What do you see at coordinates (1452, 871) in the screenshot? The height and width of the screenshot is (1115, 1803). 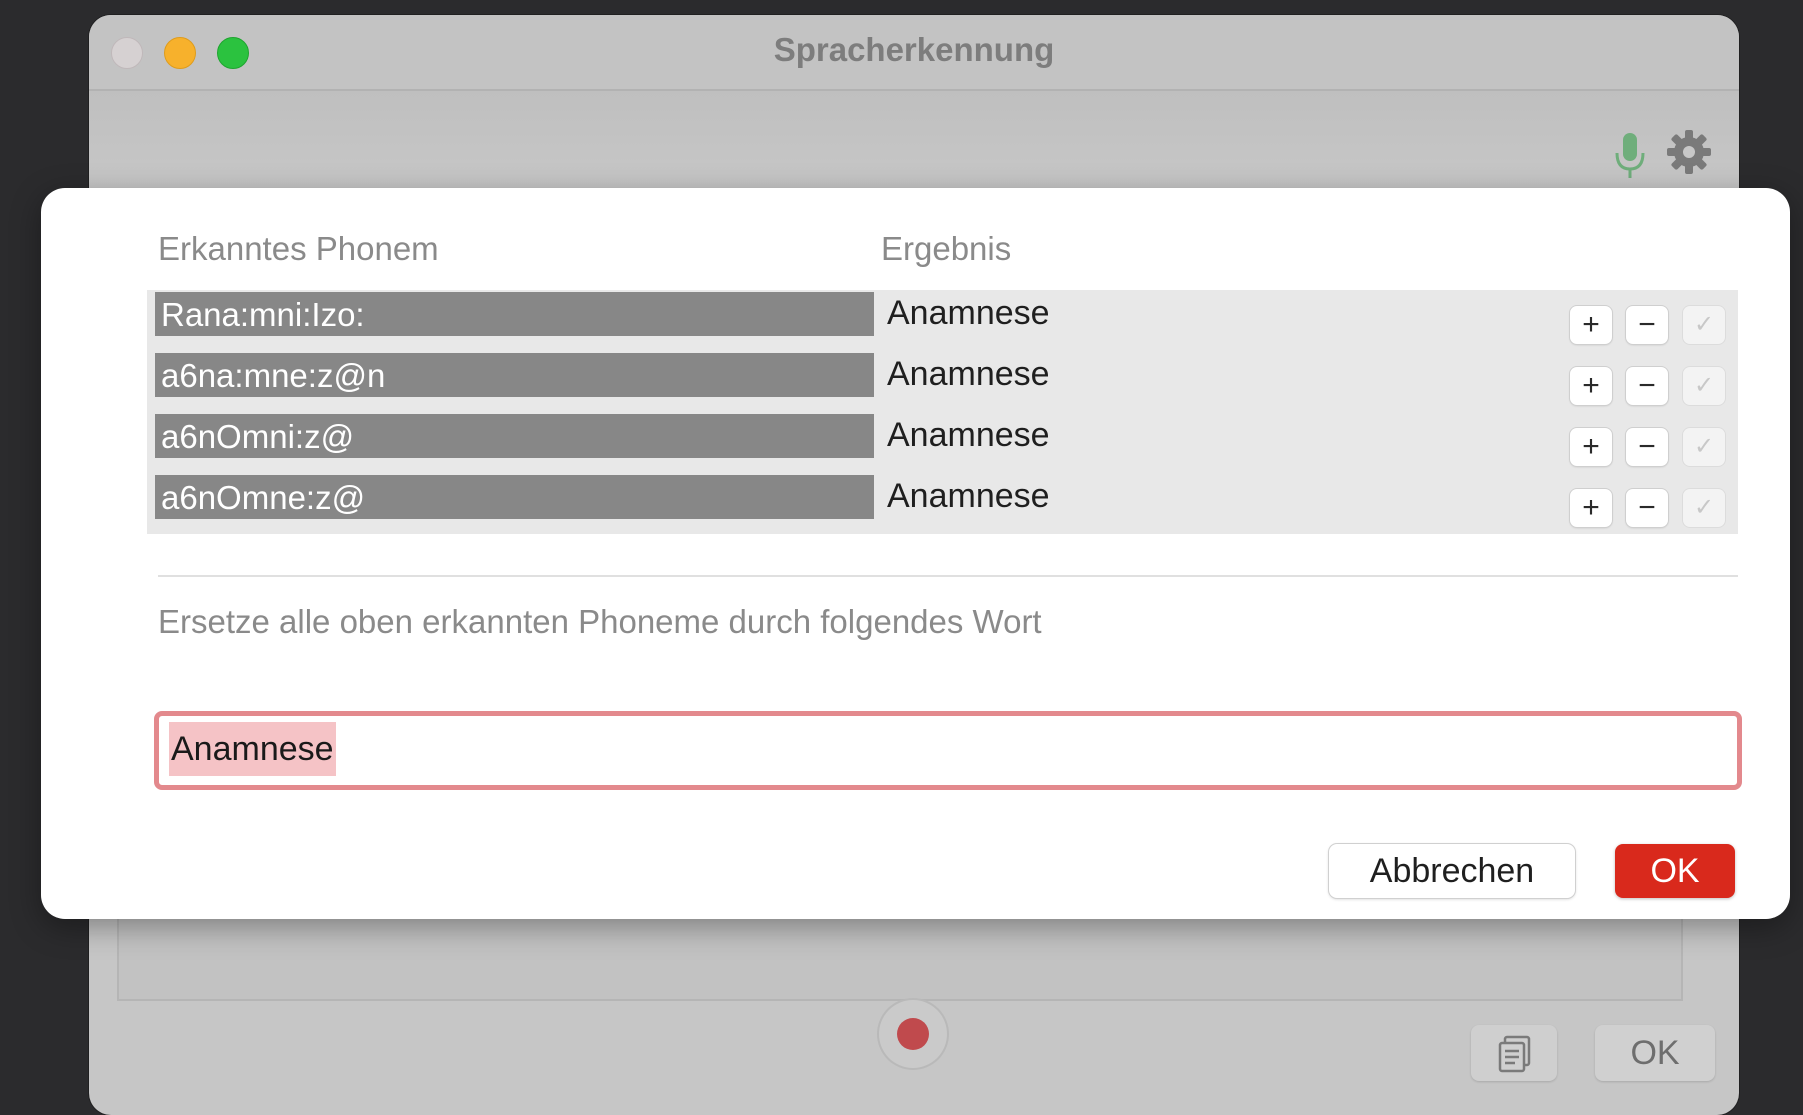 I see `cancel-button: Abbrechen` at bounding box center [1452, 871].